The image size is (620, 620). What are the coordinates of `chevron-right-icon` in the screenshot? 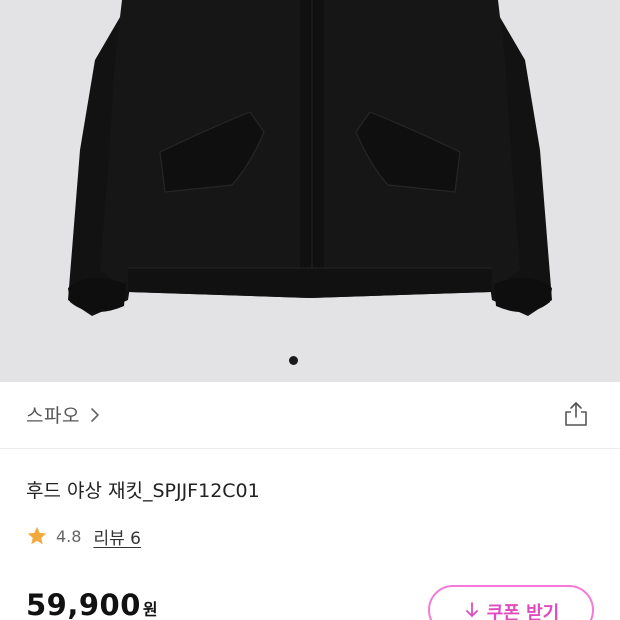 It's located at (95, 415).